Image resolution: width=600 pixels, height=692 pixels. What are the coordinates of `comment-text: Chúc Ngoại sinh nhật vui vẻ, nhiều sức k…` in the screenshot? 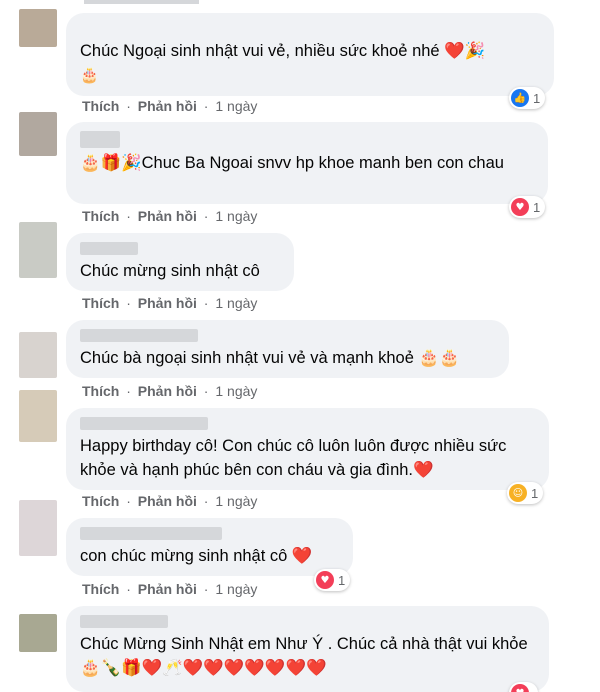 It's located at (283, 51).